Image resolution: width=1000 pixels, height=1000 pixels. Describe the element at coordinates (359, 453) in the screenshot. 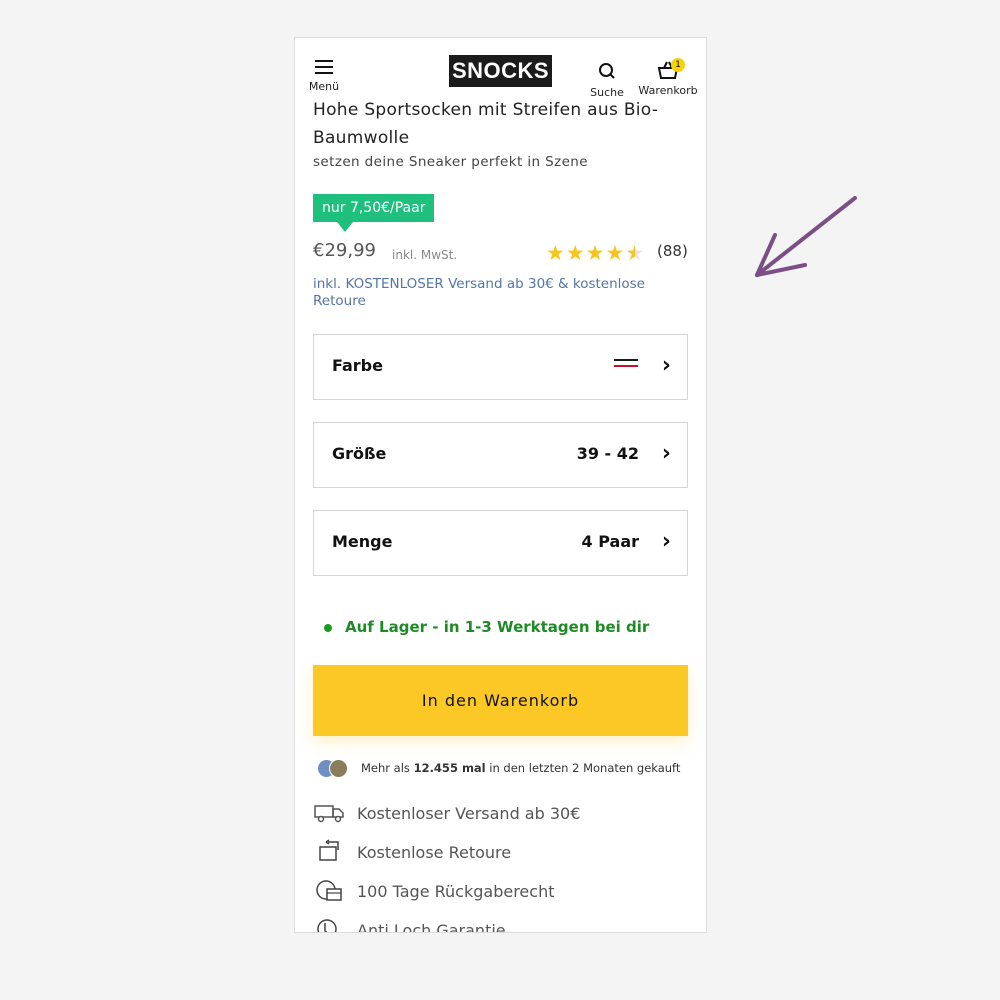

I see `size-label: Größe` at that location.